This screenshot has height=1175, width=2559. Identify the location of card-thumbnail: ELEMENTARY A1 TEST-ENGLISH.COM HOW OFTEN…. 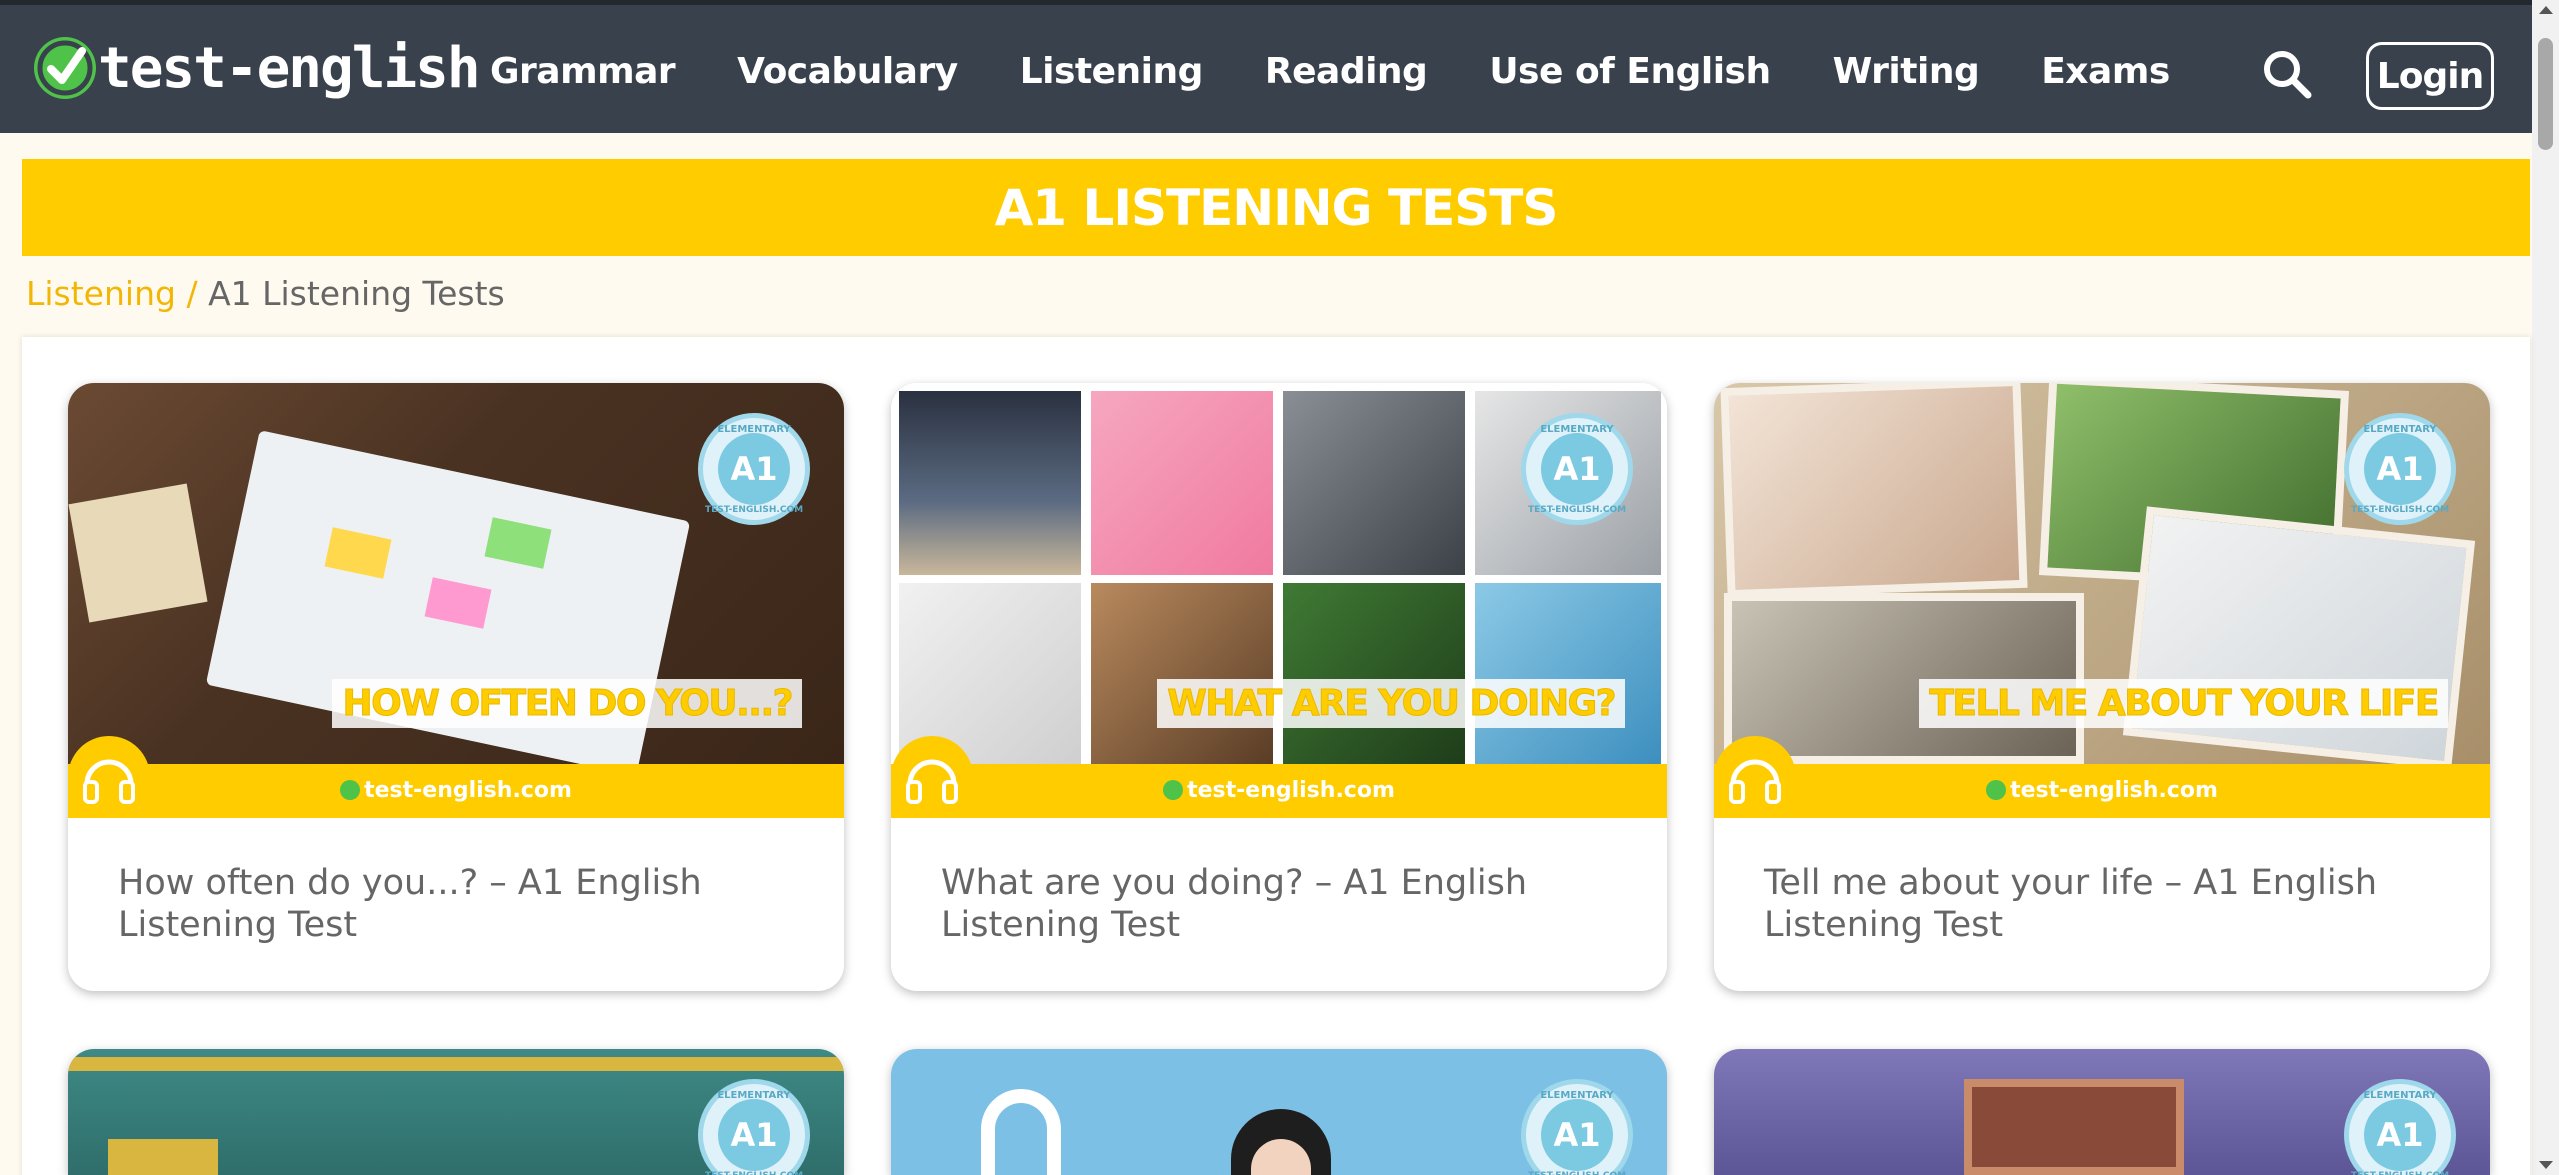
(456, 573).